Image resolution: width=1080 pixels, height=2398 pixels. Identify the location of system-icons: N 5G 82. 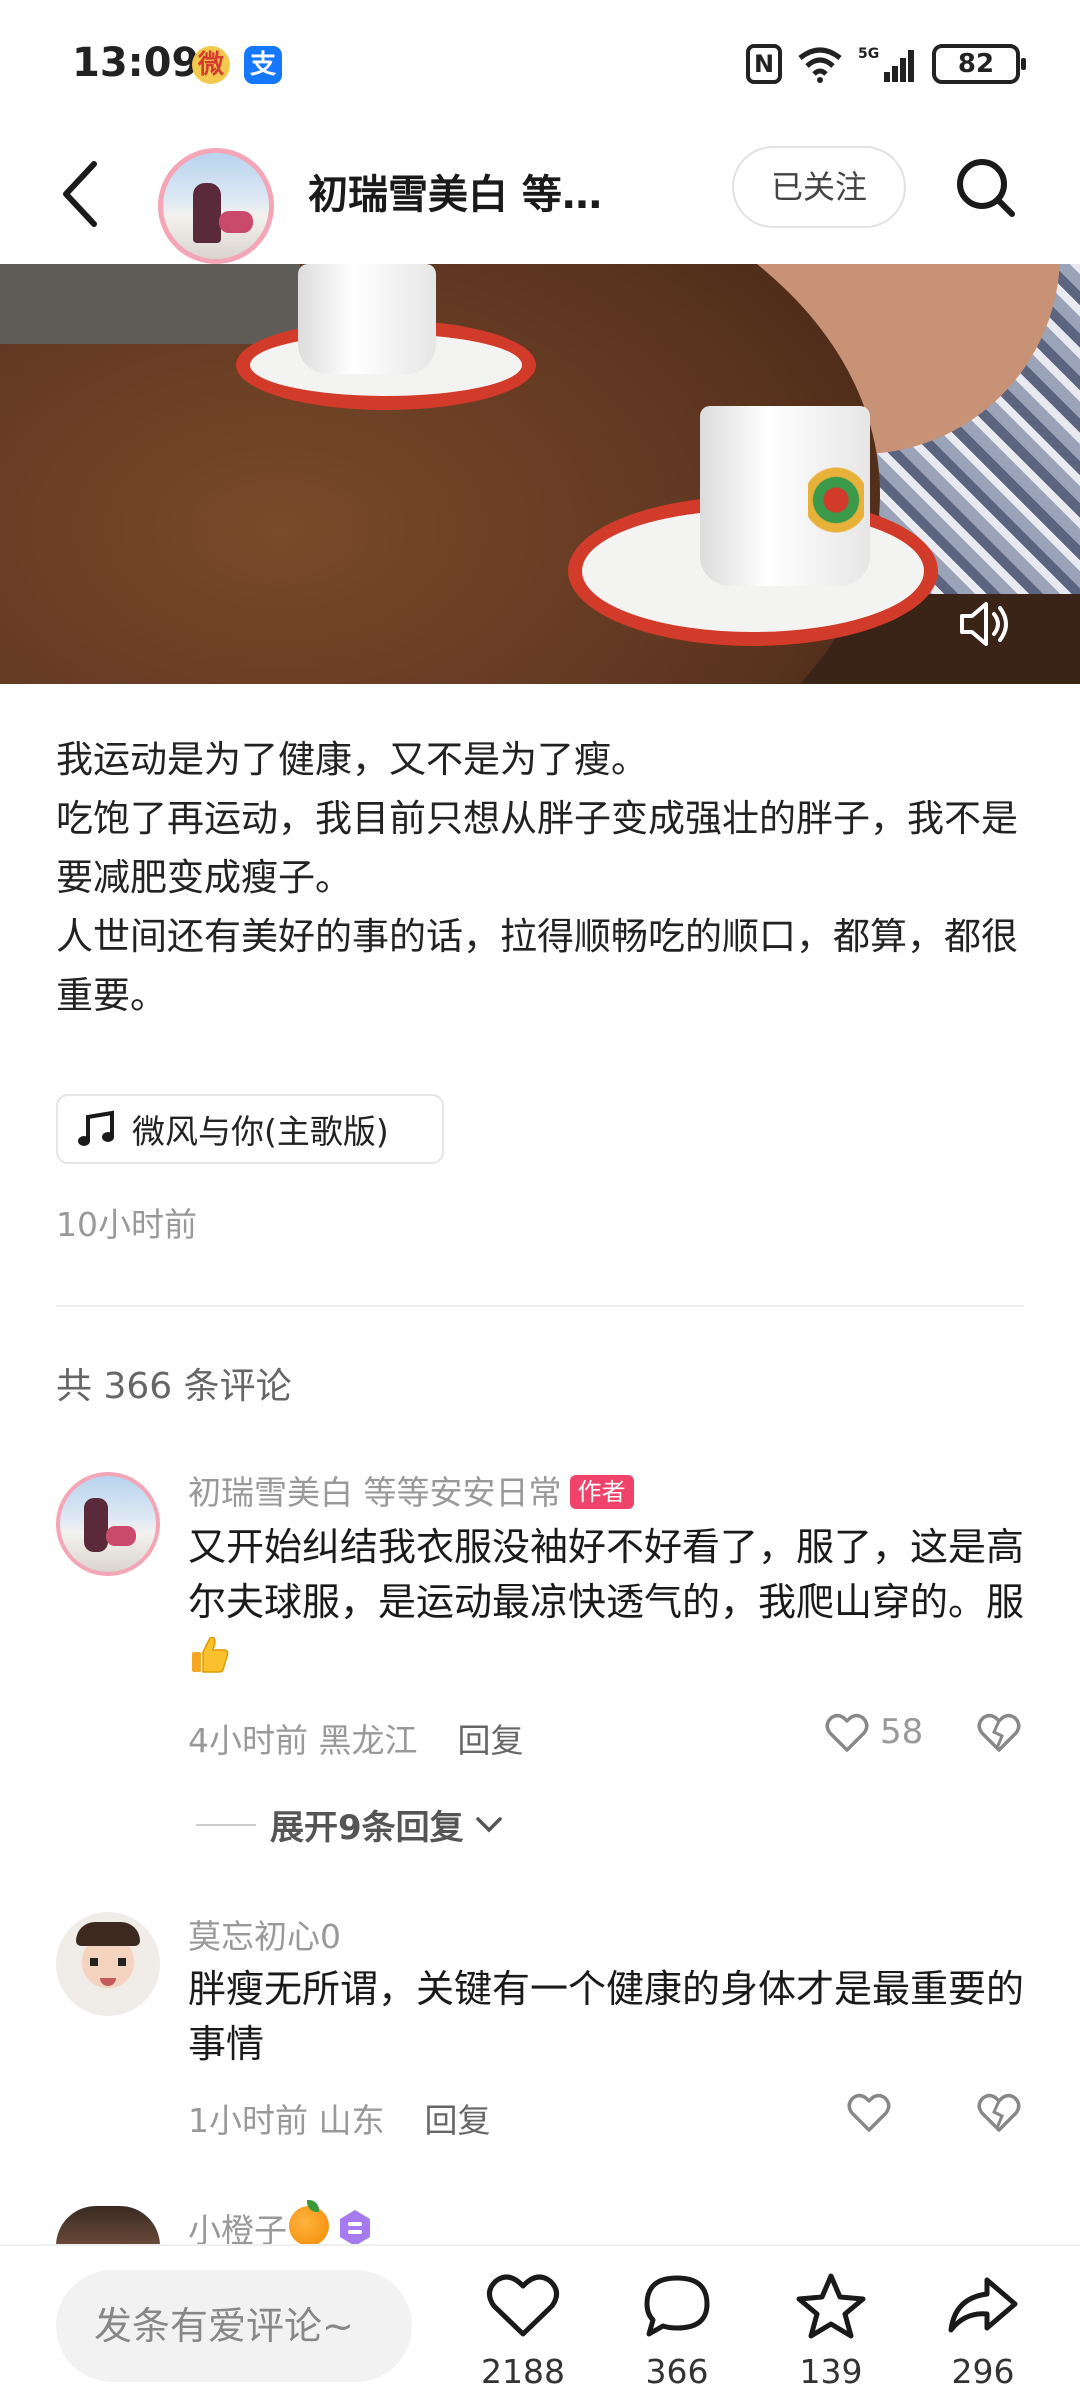
(886, 64).